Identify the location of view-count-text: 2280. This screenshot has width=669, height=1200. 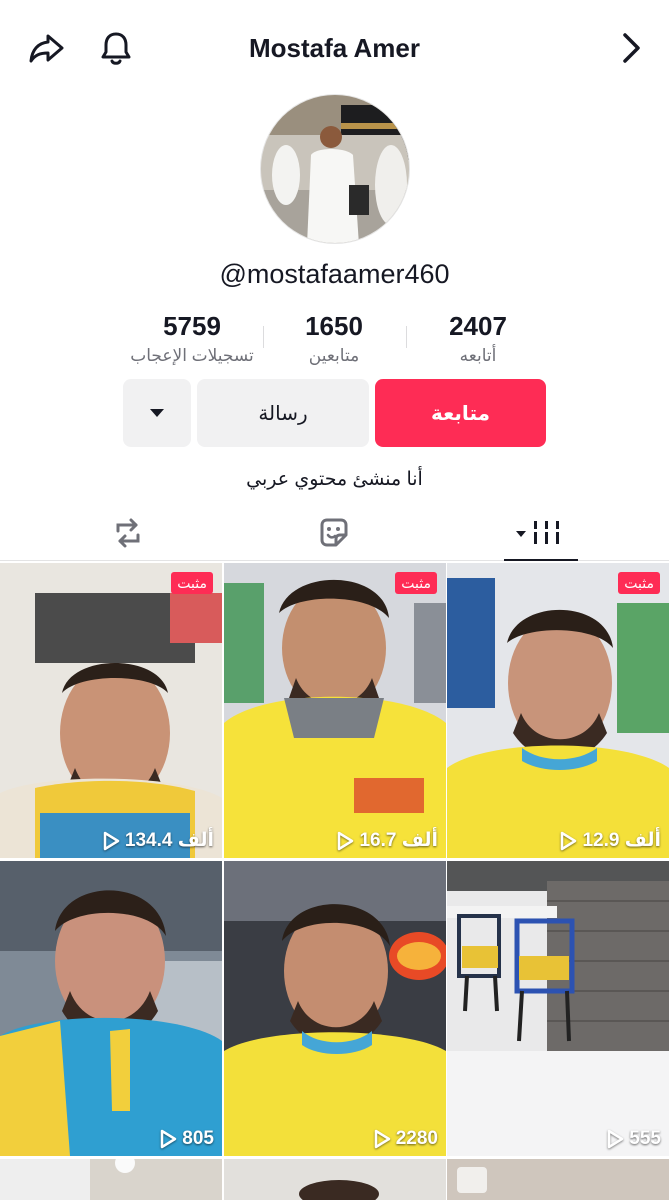
(416, 1138).